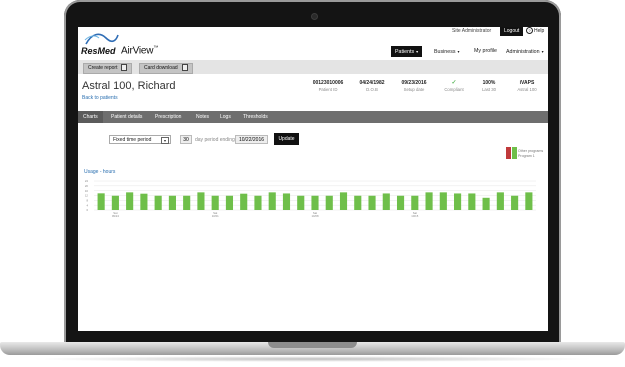 This screenshot has width=625, height=367. Describe the element at coordinates (140, 139) in the screenshot. I see `period-select: Fixed time period ▾` at that location.